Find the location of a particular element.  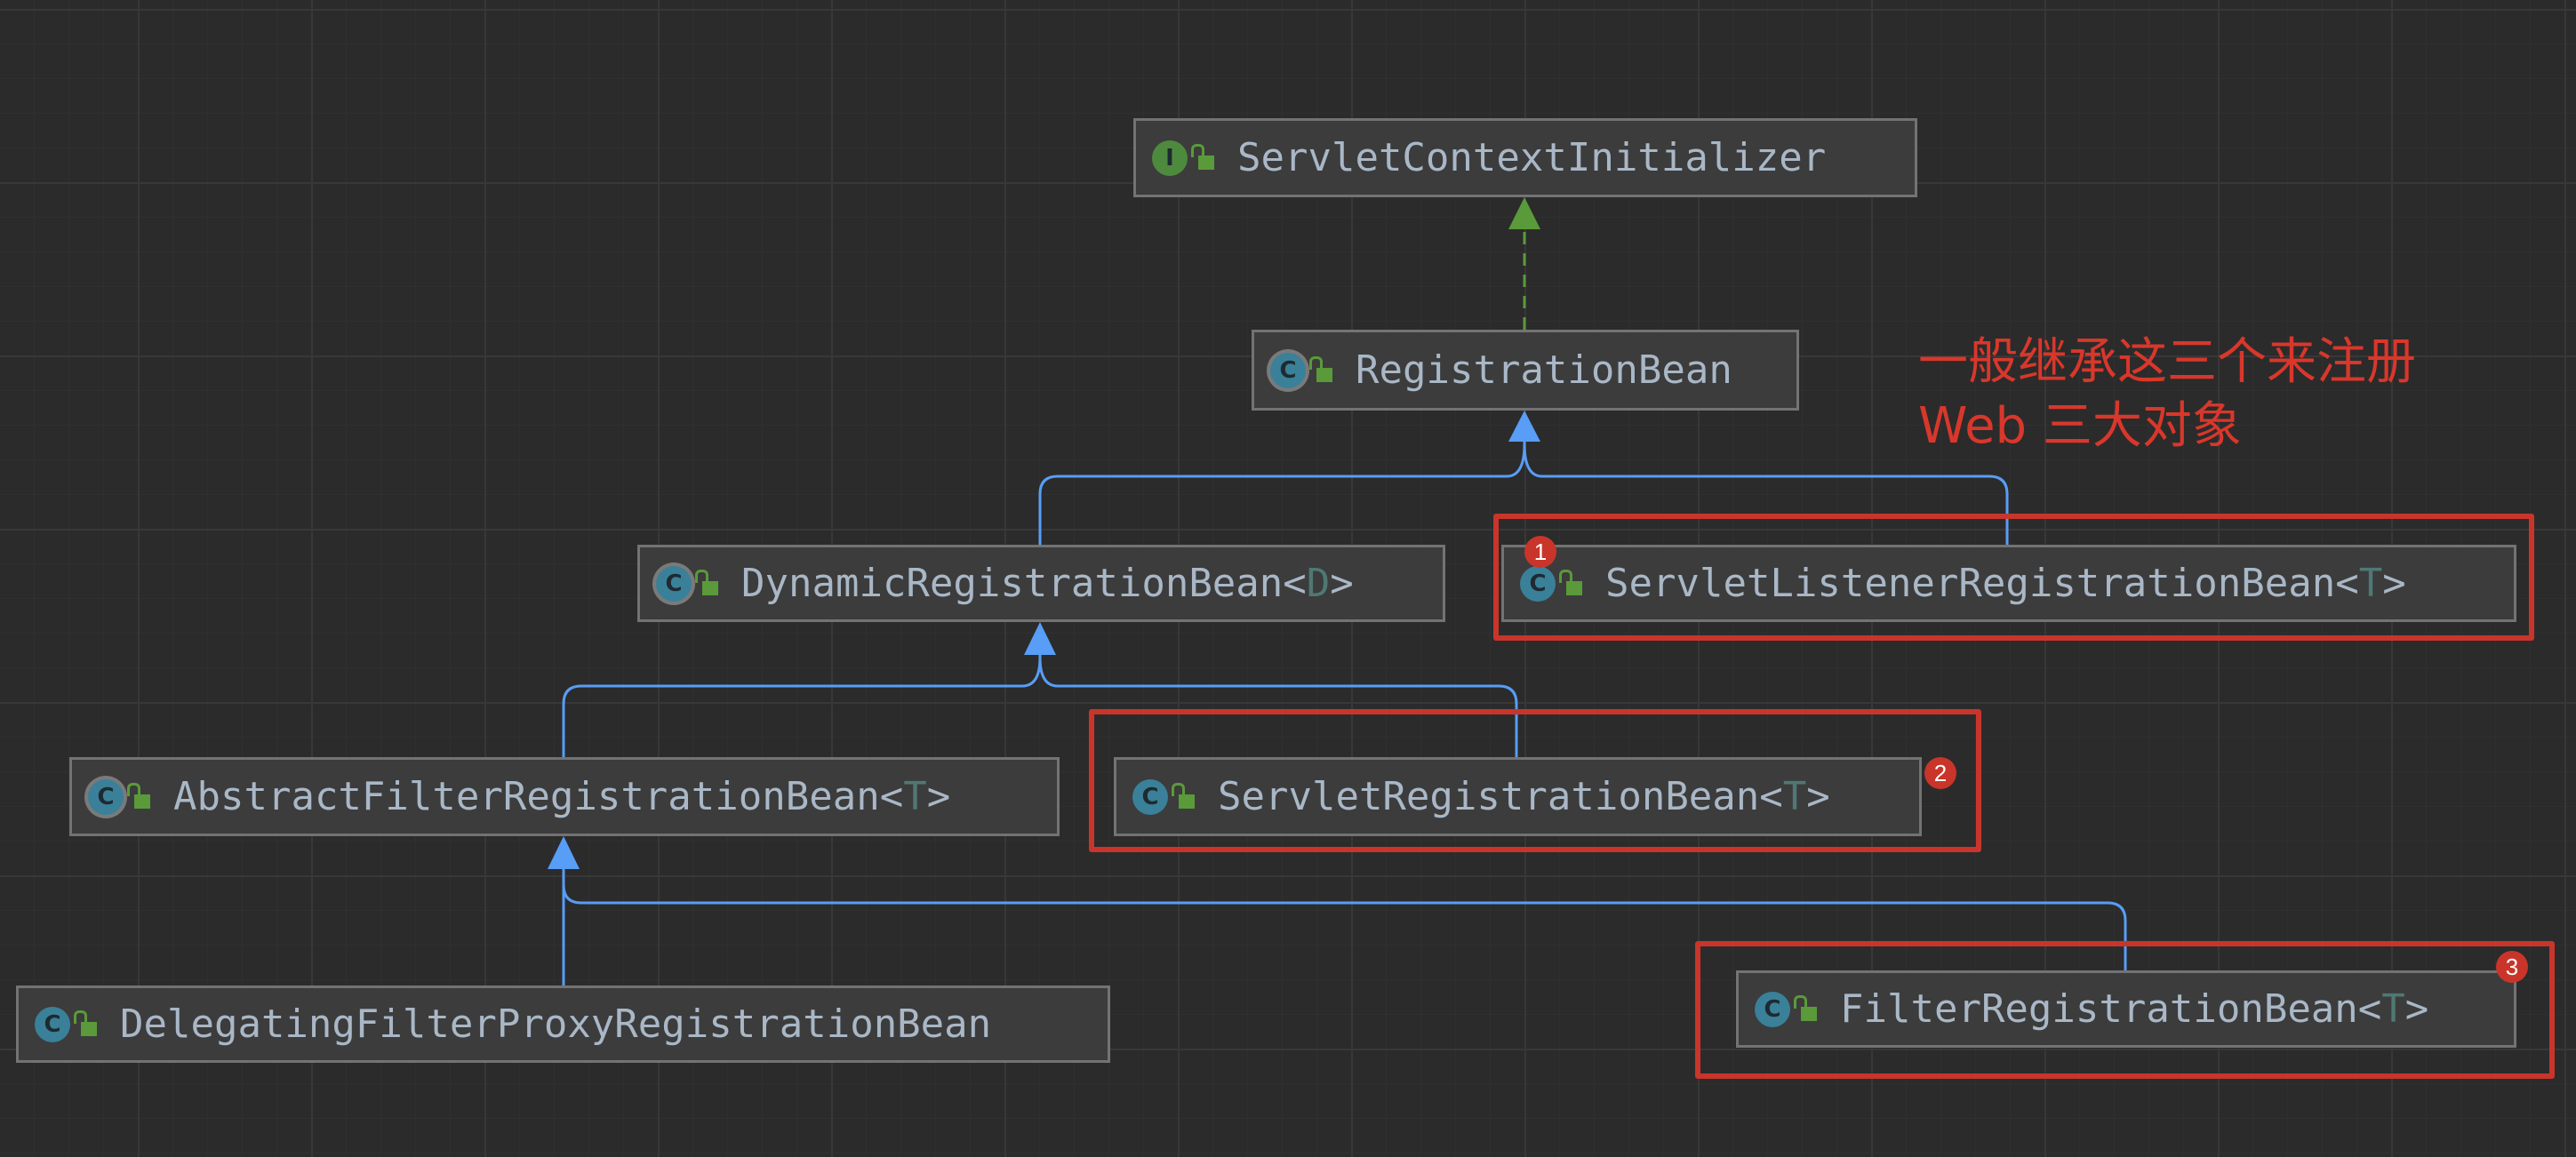

arrowhead-abstractfilter is located at coordinates (564, 853).